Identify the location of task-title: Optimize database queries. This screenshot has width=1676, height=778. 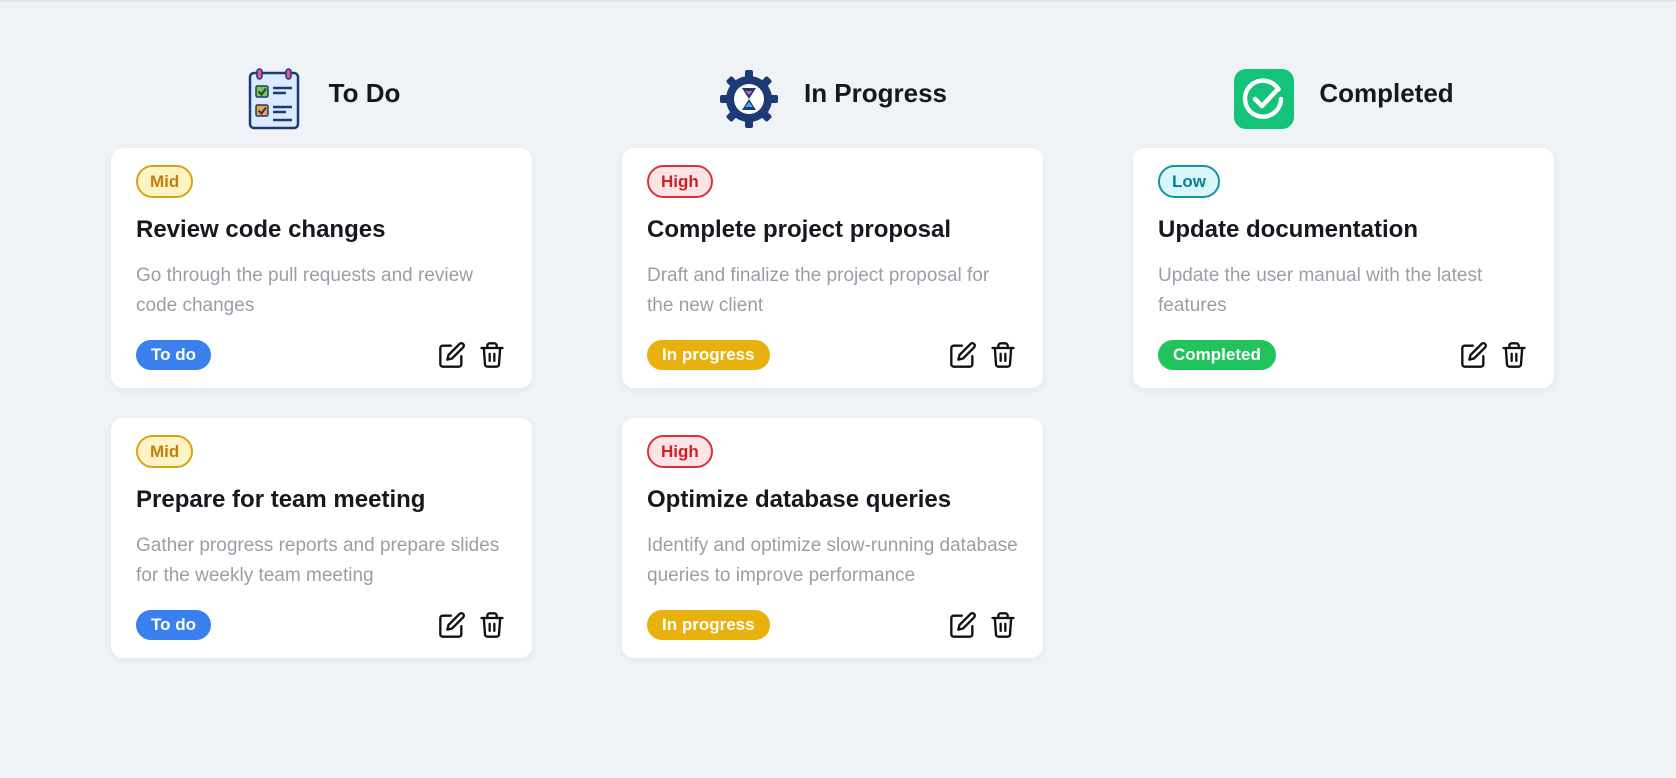
(799, 499).